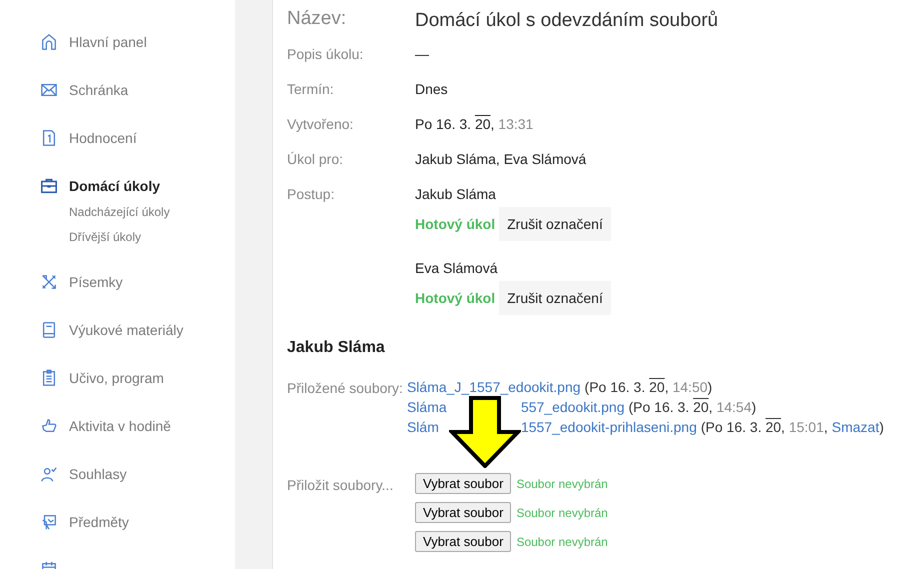 This screenshot has height=569, width=903. I want to click on student-heading: Jakub Sláma, so click(336, 348).